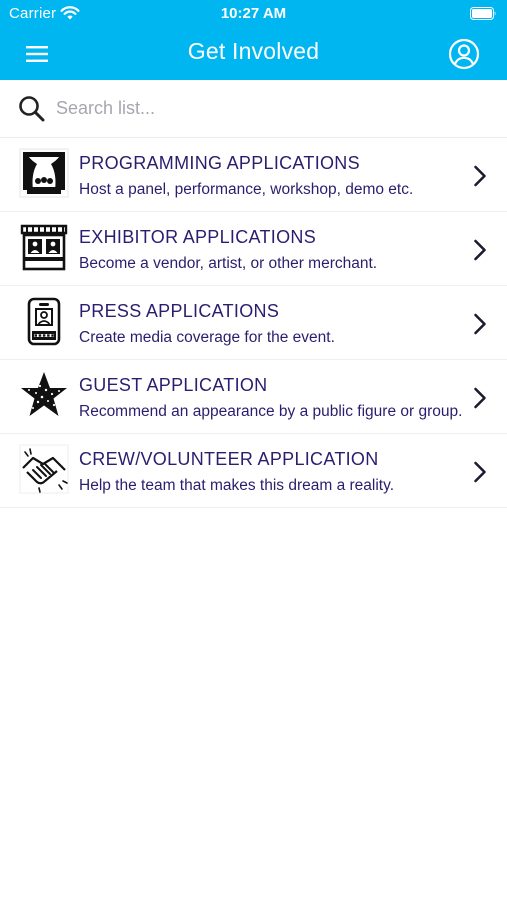  What do you see at coordinates (44, 247) in the screenshot?
I see `storefront-icon` at bounding box center [44, 247].